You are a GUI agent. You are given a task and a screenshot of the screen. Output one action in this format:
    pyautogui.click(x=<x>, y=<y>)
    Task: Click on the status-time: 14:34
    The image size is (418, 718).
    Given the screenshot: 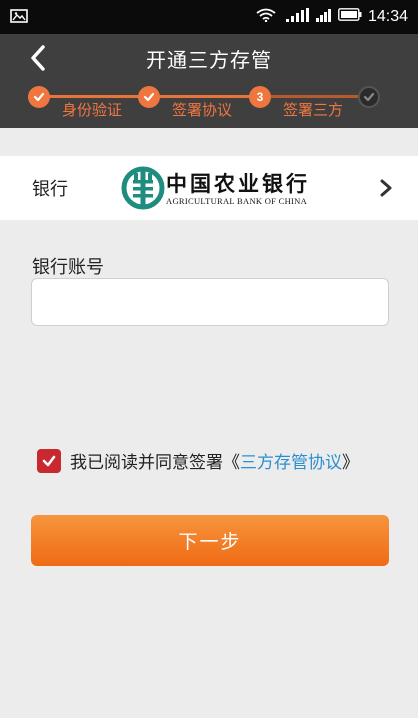 What is the action you would take?
    pyautogui.click(x=387, y=16)
    